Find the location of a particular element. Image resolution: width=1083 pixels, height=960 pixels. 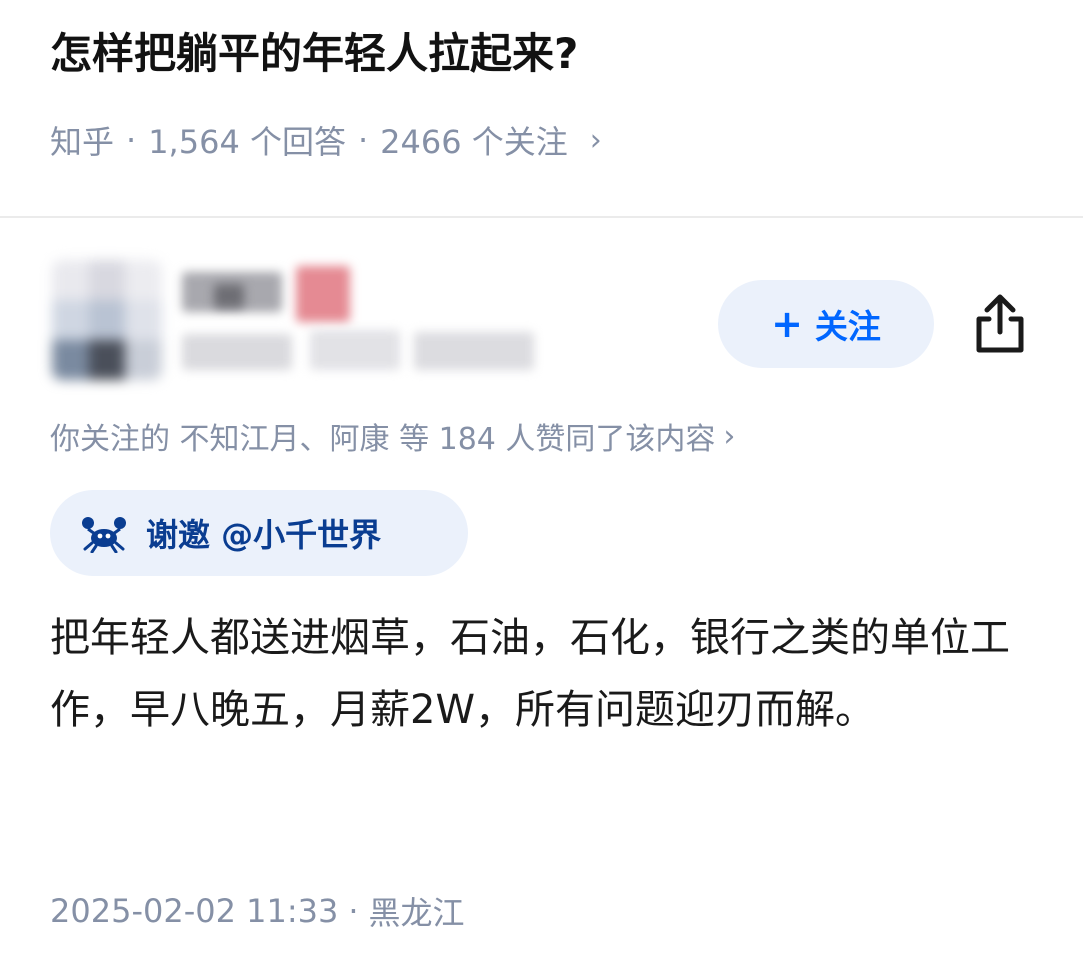

source-label: 知乎 is located at coordinates (82, 142).